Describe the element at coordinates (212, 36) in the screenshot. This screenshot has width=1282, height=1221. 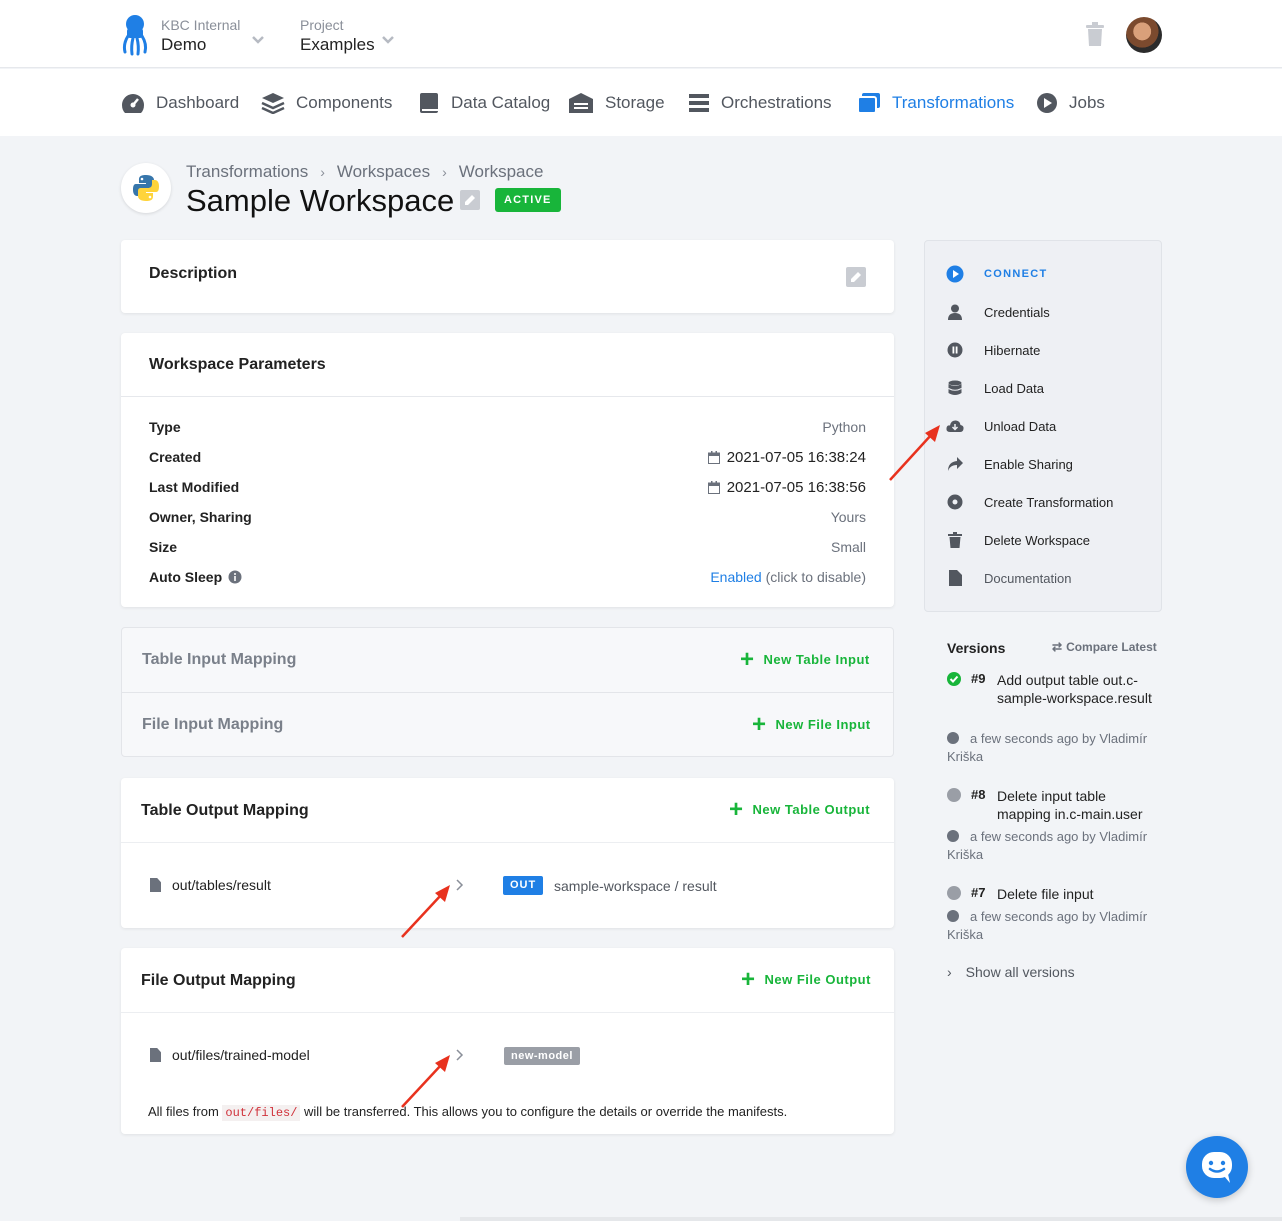
I see `organization-switcher: KBC Internal Demo` at that location.